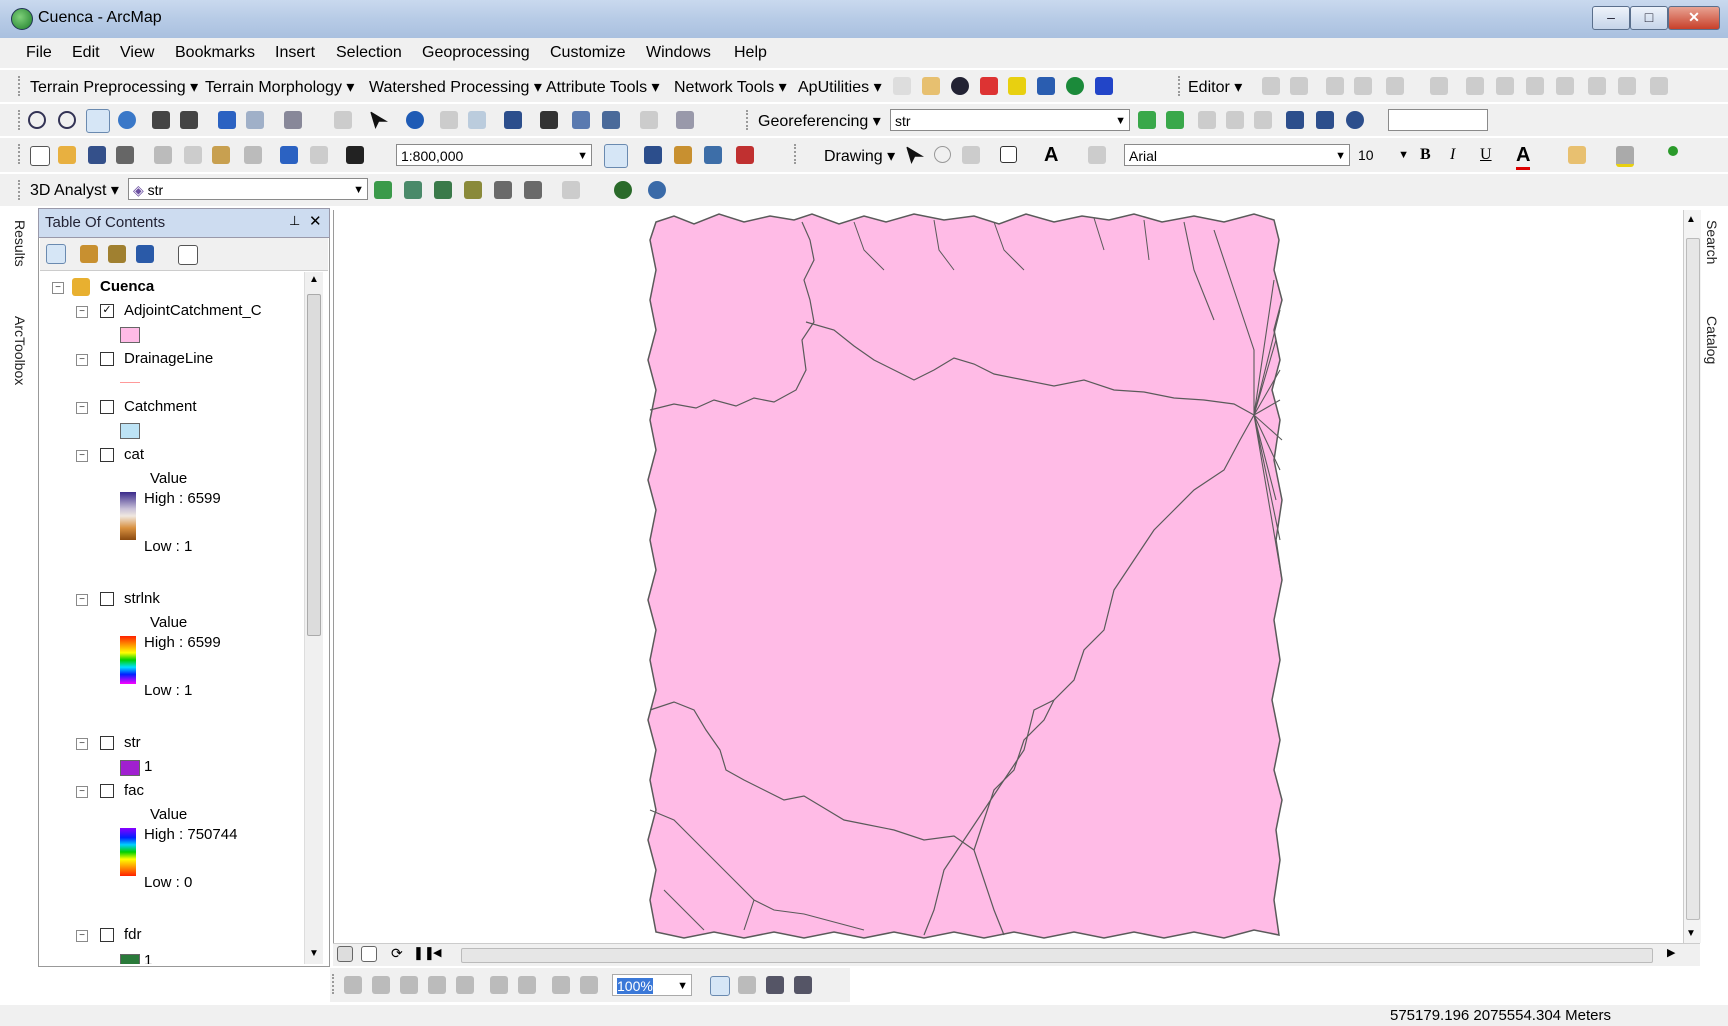  Describe the element at coordinates (409, 985) in the screenshot. I see `layout-pan-icon` at that location.